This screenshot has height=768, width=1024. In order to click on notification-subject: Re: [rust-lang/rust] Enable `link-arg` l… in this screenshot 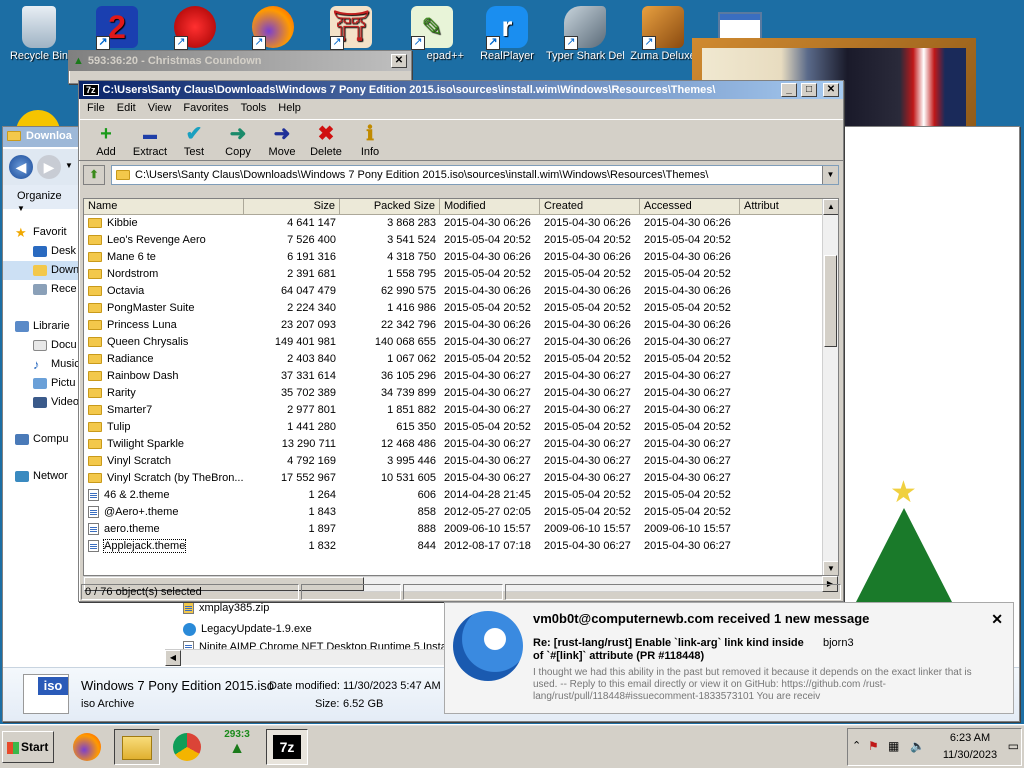, I will do `click(668, 649)`.